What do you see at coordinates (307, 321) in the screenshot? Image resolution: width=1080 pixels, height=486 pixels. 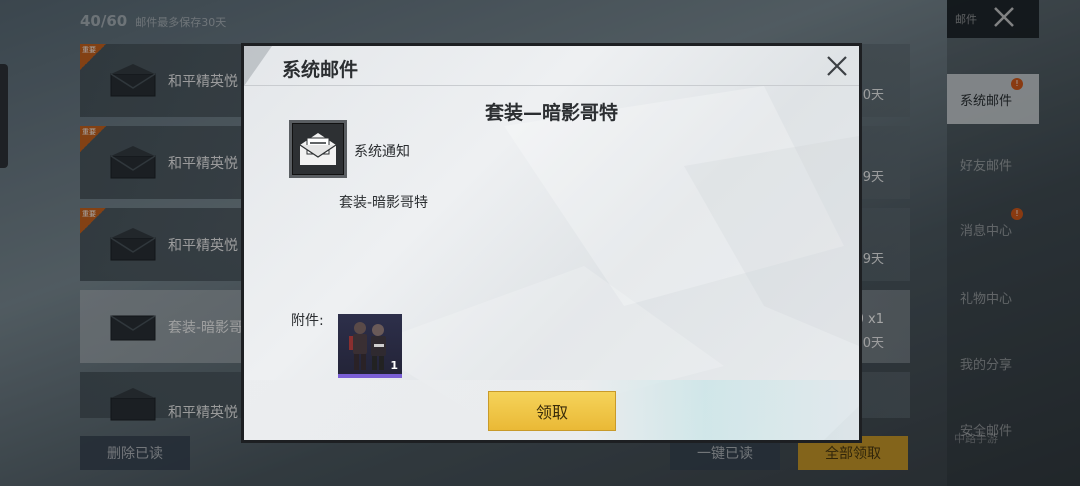 I see `attachment-label: 附件:` at bounding box center [307, 321].